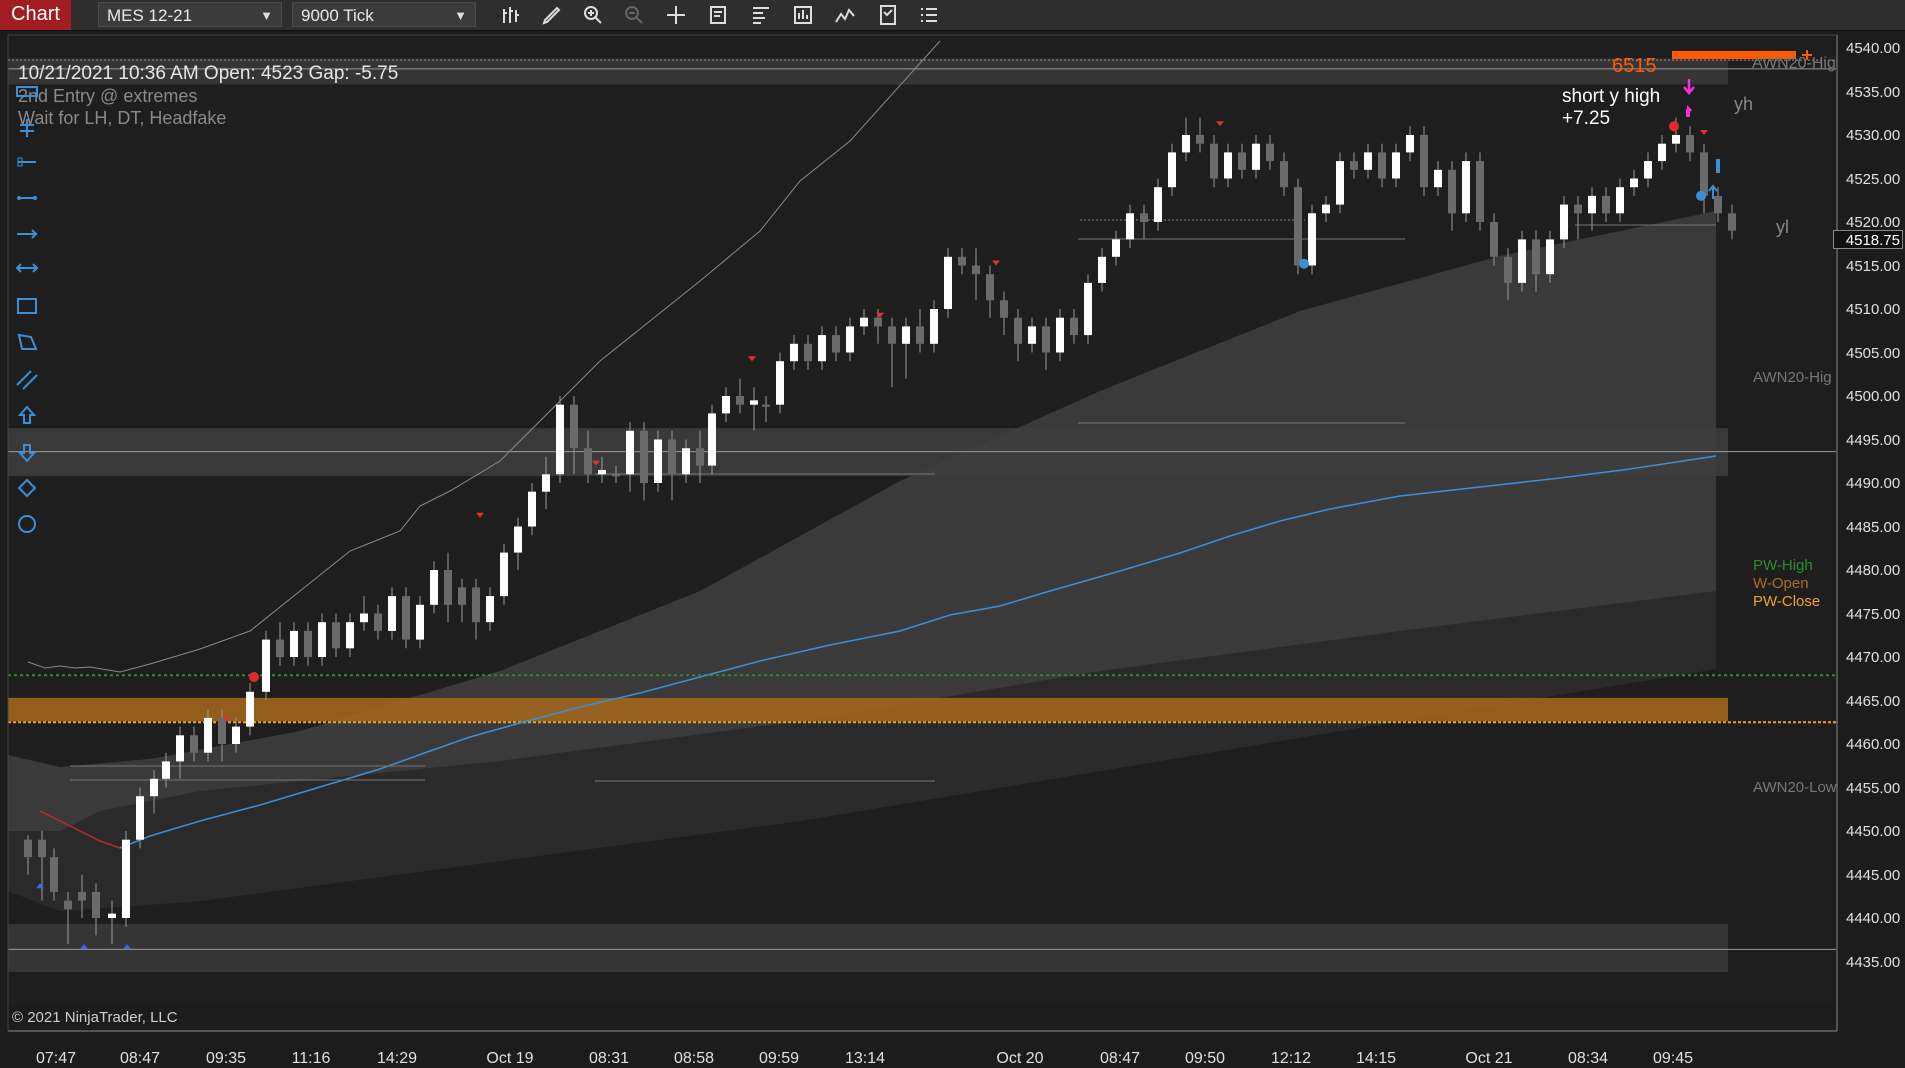  I want to click on x-axis-tick: 09:59, so click(779, 1058).